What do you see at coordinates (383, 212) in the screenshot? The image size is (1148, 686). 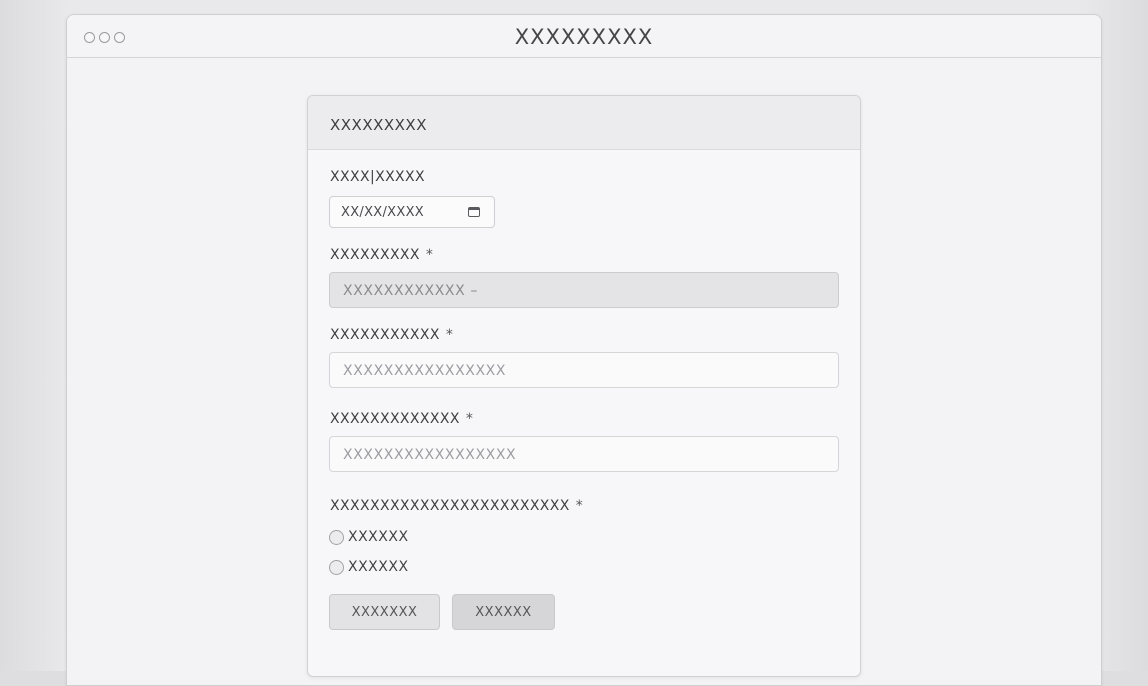 I see `date-input-value: XX/XX/XXXX` at bounding box center [383, 212].